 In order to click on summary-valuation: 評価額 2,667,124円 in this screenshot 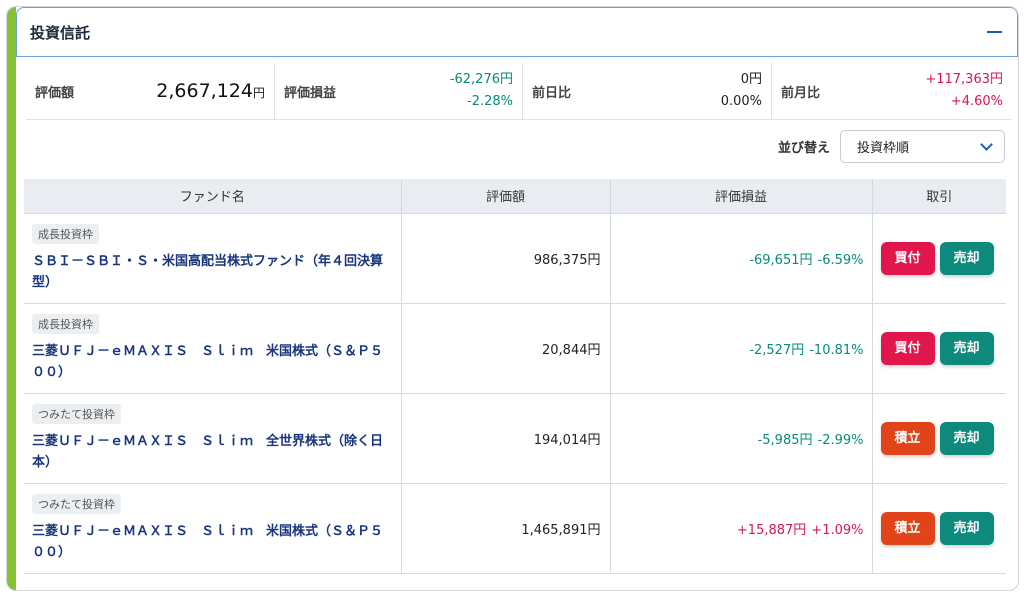, I will do `click(150, 91)`.